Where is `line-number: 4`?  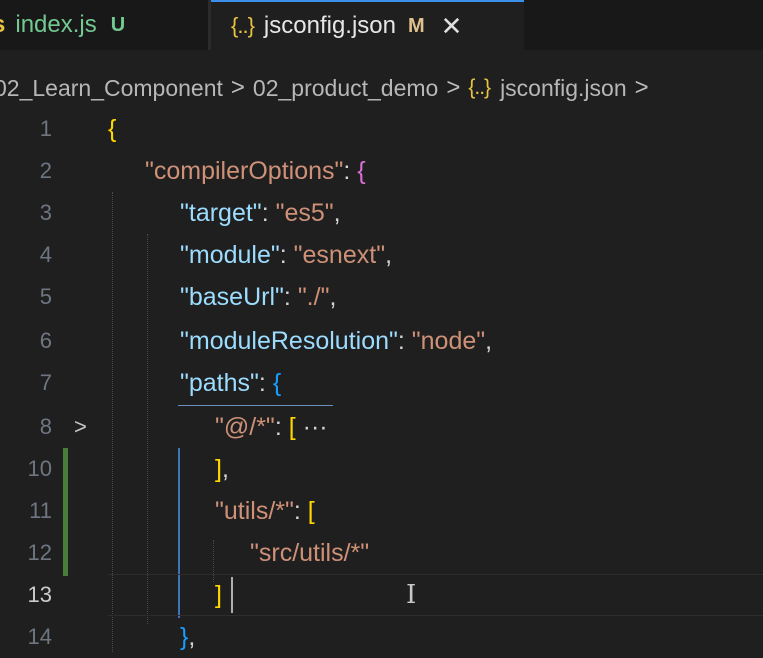 line-number: 4 is located at coordinates (45, 254).